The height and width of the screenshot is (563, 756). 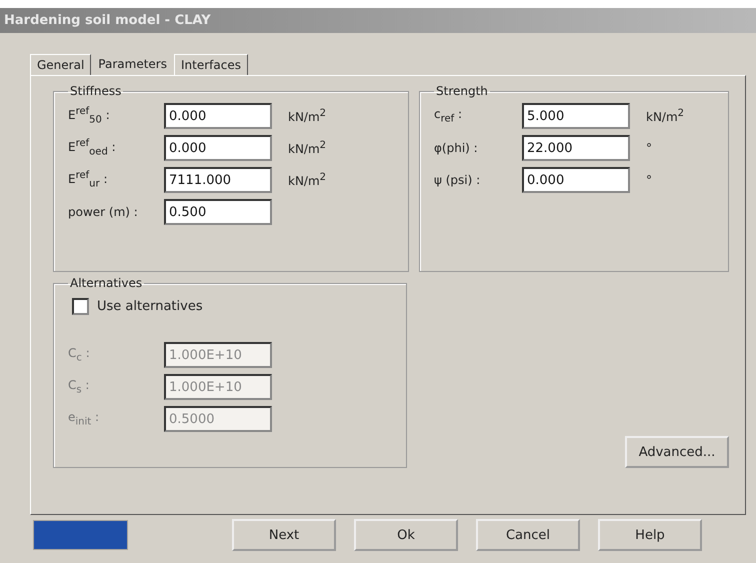 What do you see at coordinates (79, 355) in the screenshot?
I see `field-label: C$_{c}$ :` at bounding box center [79, 355].